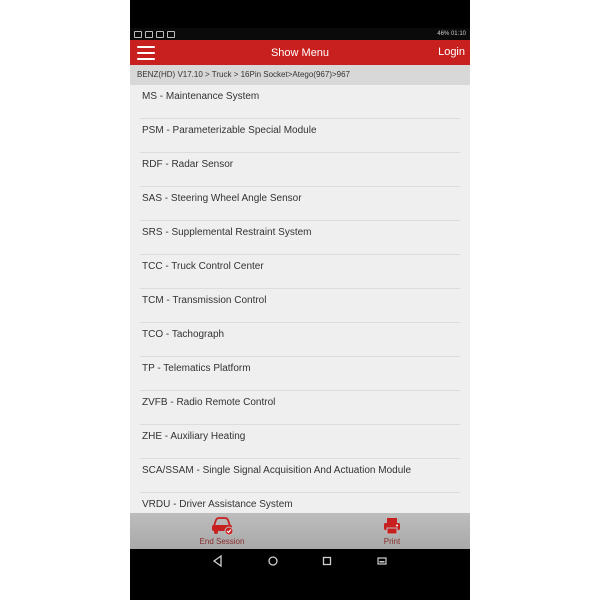  Describe the element at coordinates (451, 52) in the screenshot. I see `login-button: Login` at that location.